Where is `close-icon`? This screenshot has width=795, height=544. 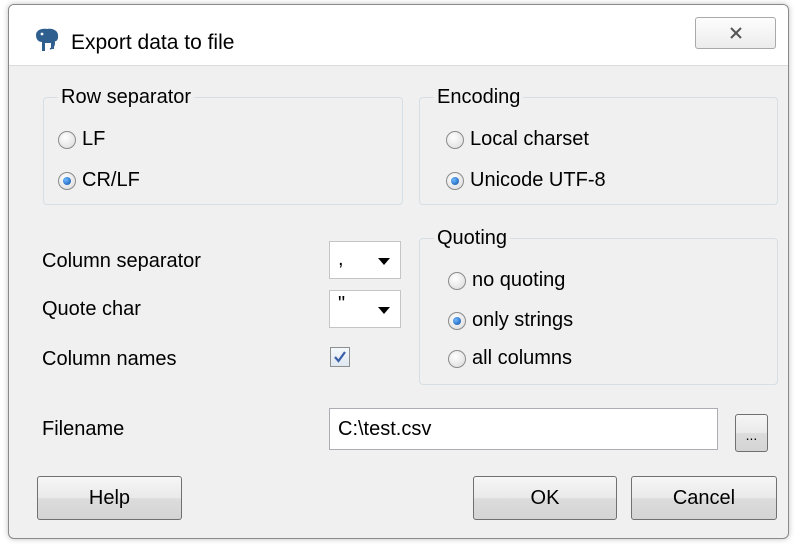 close-icon is located at coordinates (735, 33).